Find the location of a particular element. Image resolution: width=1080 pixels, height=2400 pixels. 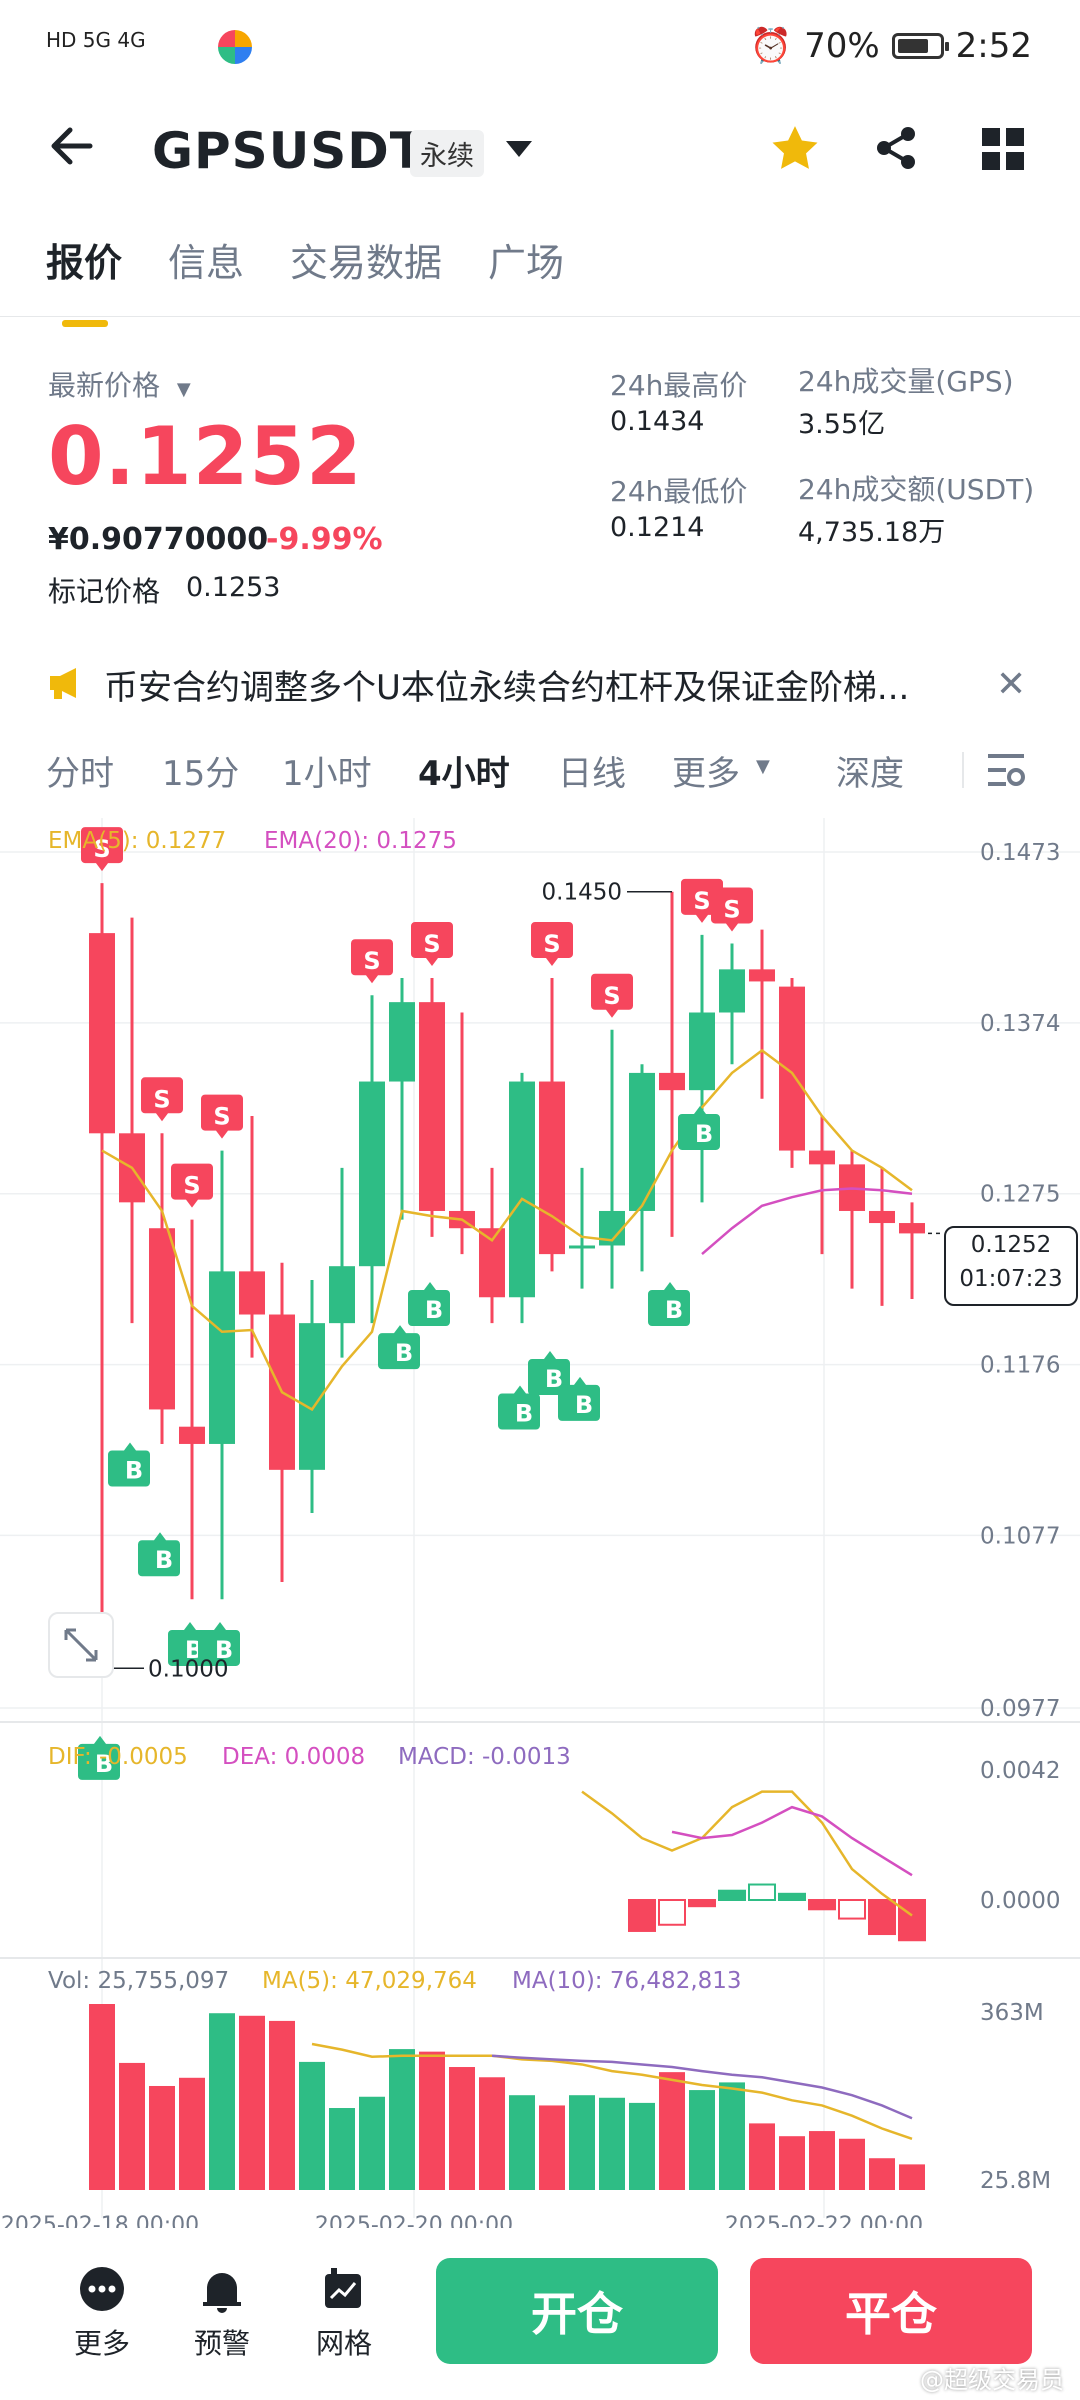

interval-divider is located at coordinates (963, 770).